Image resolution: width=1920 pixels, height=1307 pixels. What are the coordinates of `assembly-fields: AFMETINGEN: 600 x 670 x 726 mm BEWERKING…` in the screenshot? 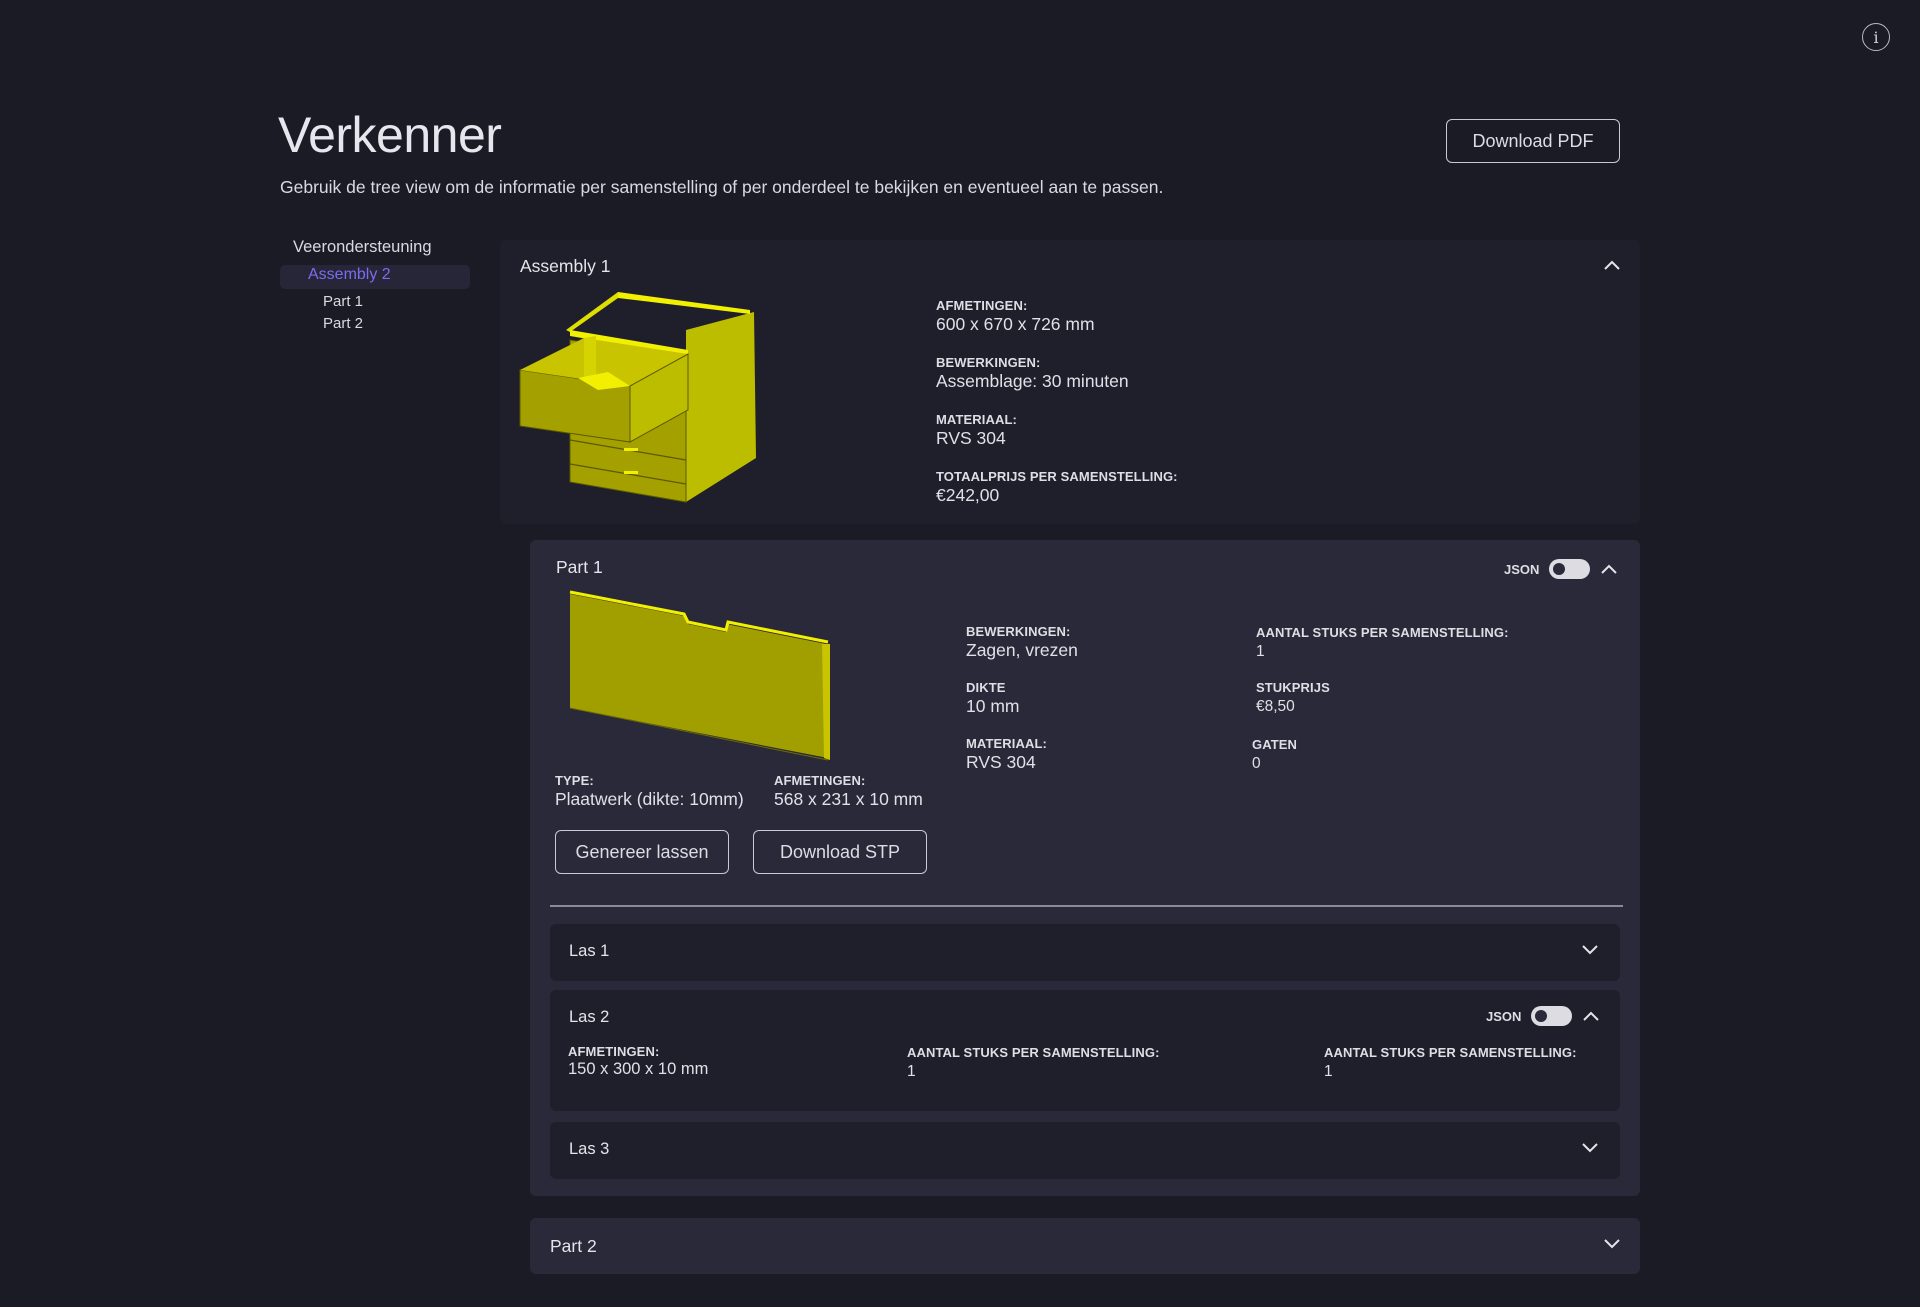 It's located at (1057, 402).